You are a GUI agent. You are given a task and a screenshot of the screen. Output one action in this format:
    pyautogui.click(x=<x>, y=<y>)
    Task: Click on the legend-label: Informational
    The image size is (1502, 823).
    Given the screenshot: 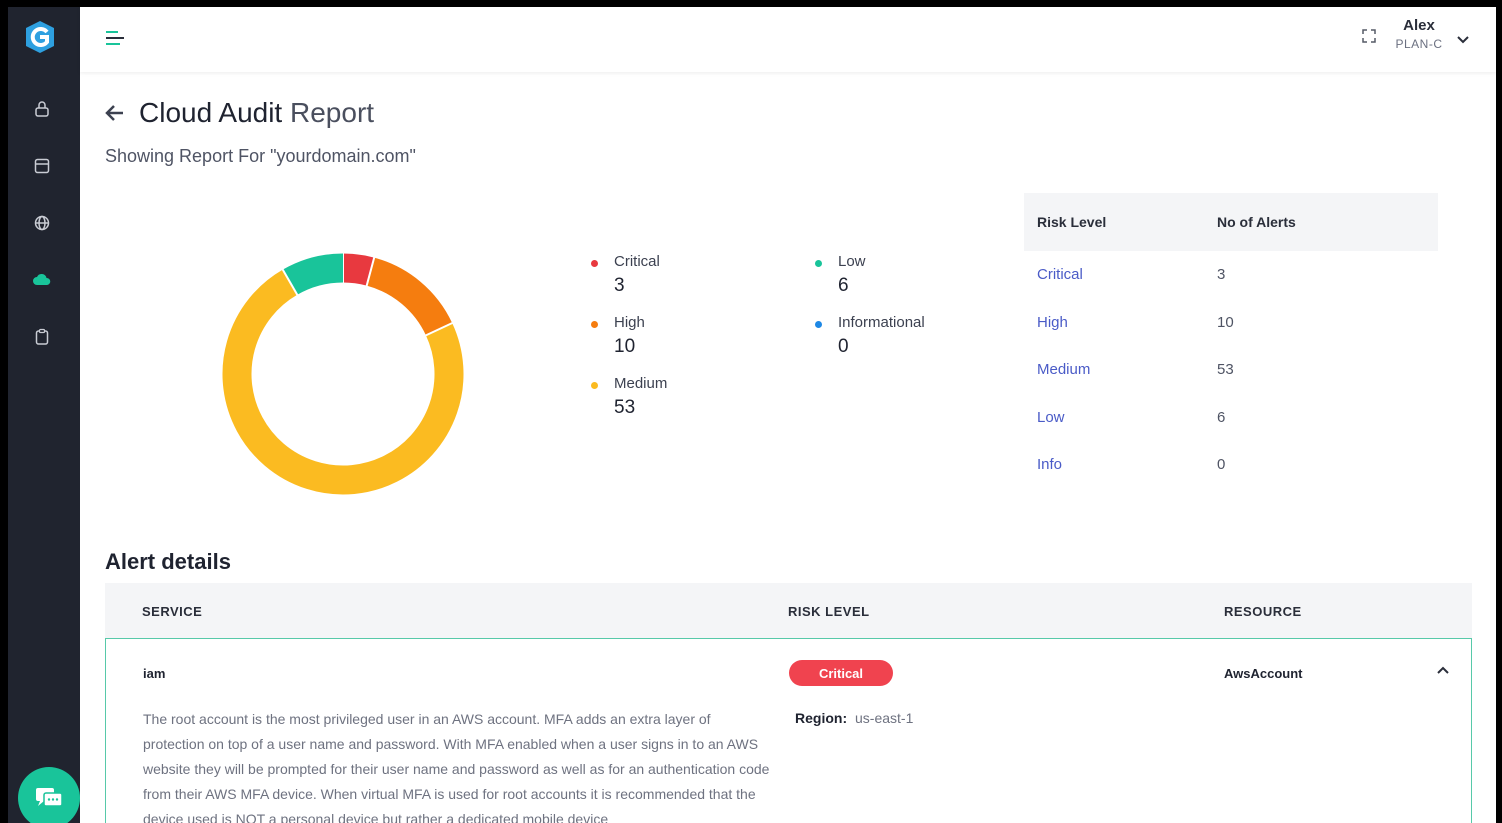 What is the action you would take?
    pyautogui.click(x=881, y=322)
    